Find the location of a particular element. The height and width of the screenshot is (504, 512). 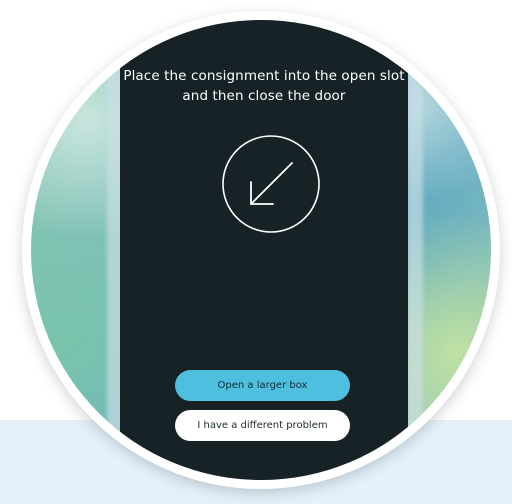

device-edge-right is located at coordinates (415, 250).